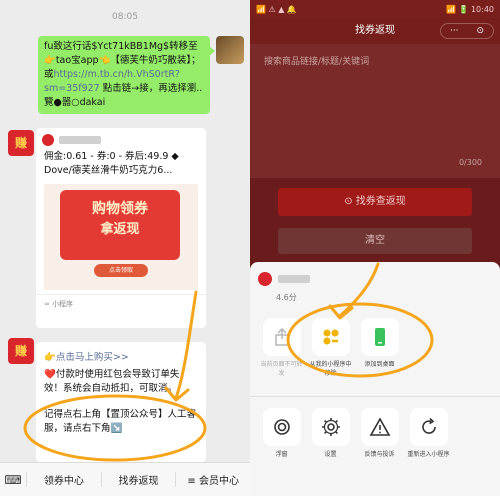 This screenshot has width=500, height=496. Describe the element at coordinates (379, 427) in the screenshot. I see `warning-icon` at that location.